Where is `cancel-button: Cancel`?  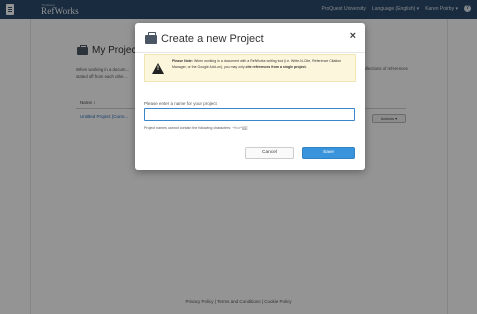 cancel-button: Cancel is located at coordinates (269, 153).